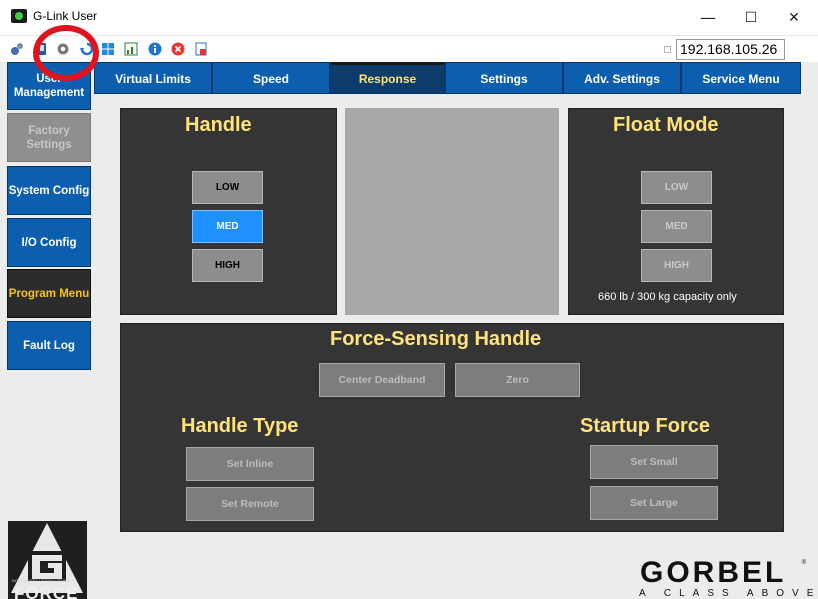 The image size is (818, 599). Describe the element at coordinates (382, 380) in the screenshot. I see `center-deadband-button: Center Deadband` at that location.